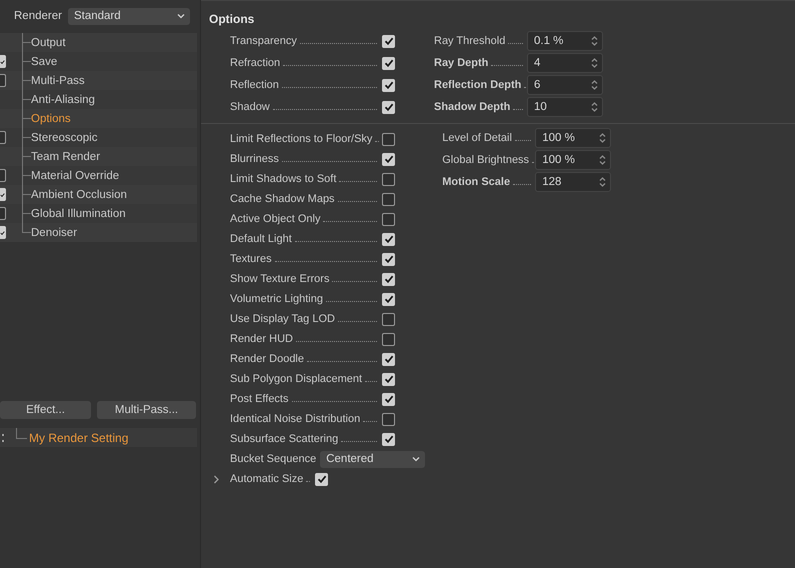 This screenshot has height=568, width=795. What do you see at coordinates (373, 459) in the screenshot?
I see `bucket-dropdown: Centered` at bounding box center [373, 459].